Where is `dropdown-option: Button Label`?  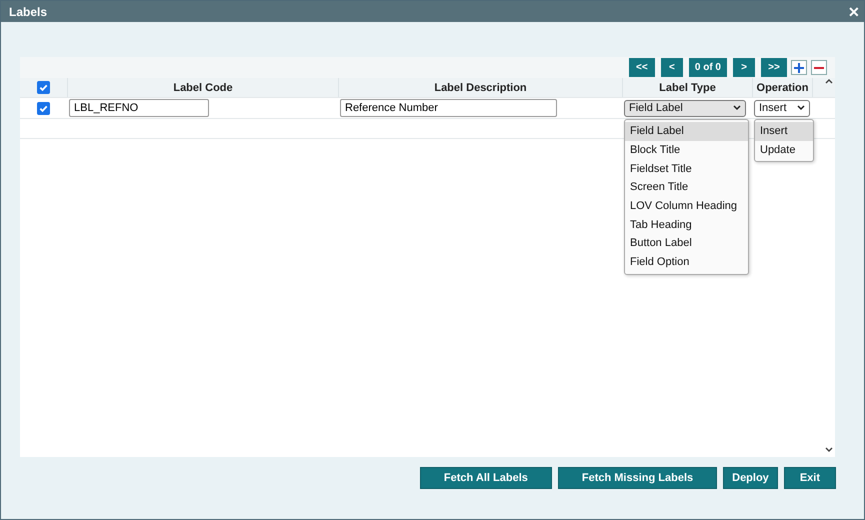 dropdown-option: Button Label is located at coordinates (686, 243).